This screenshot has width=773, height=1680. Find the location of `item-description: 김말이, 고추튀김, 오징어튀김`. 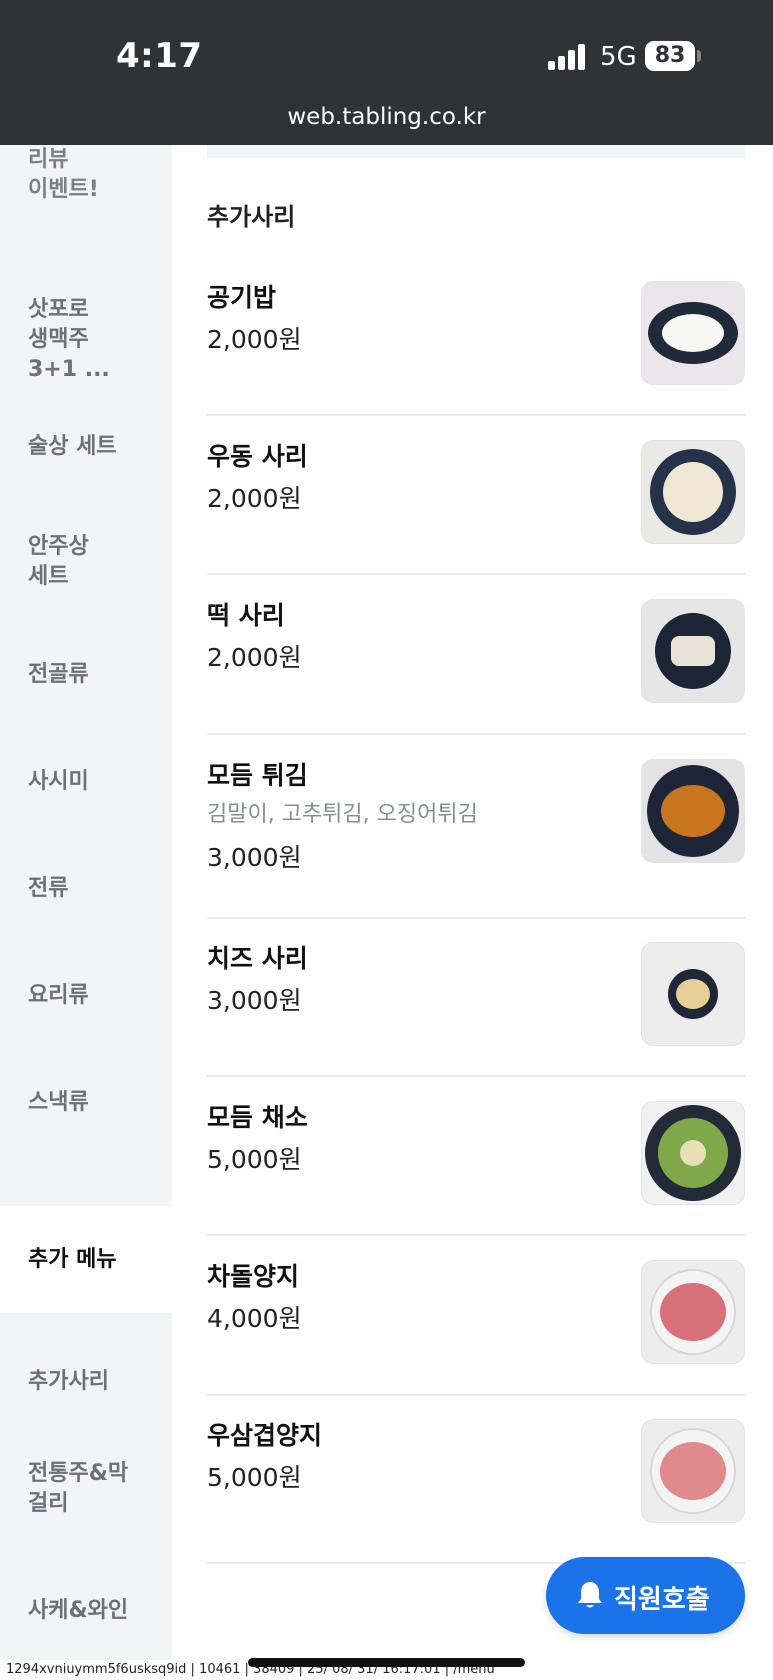

item-description: 김말이, 고추튀김, 오징어튀김 is located at coordinates (342, 814).